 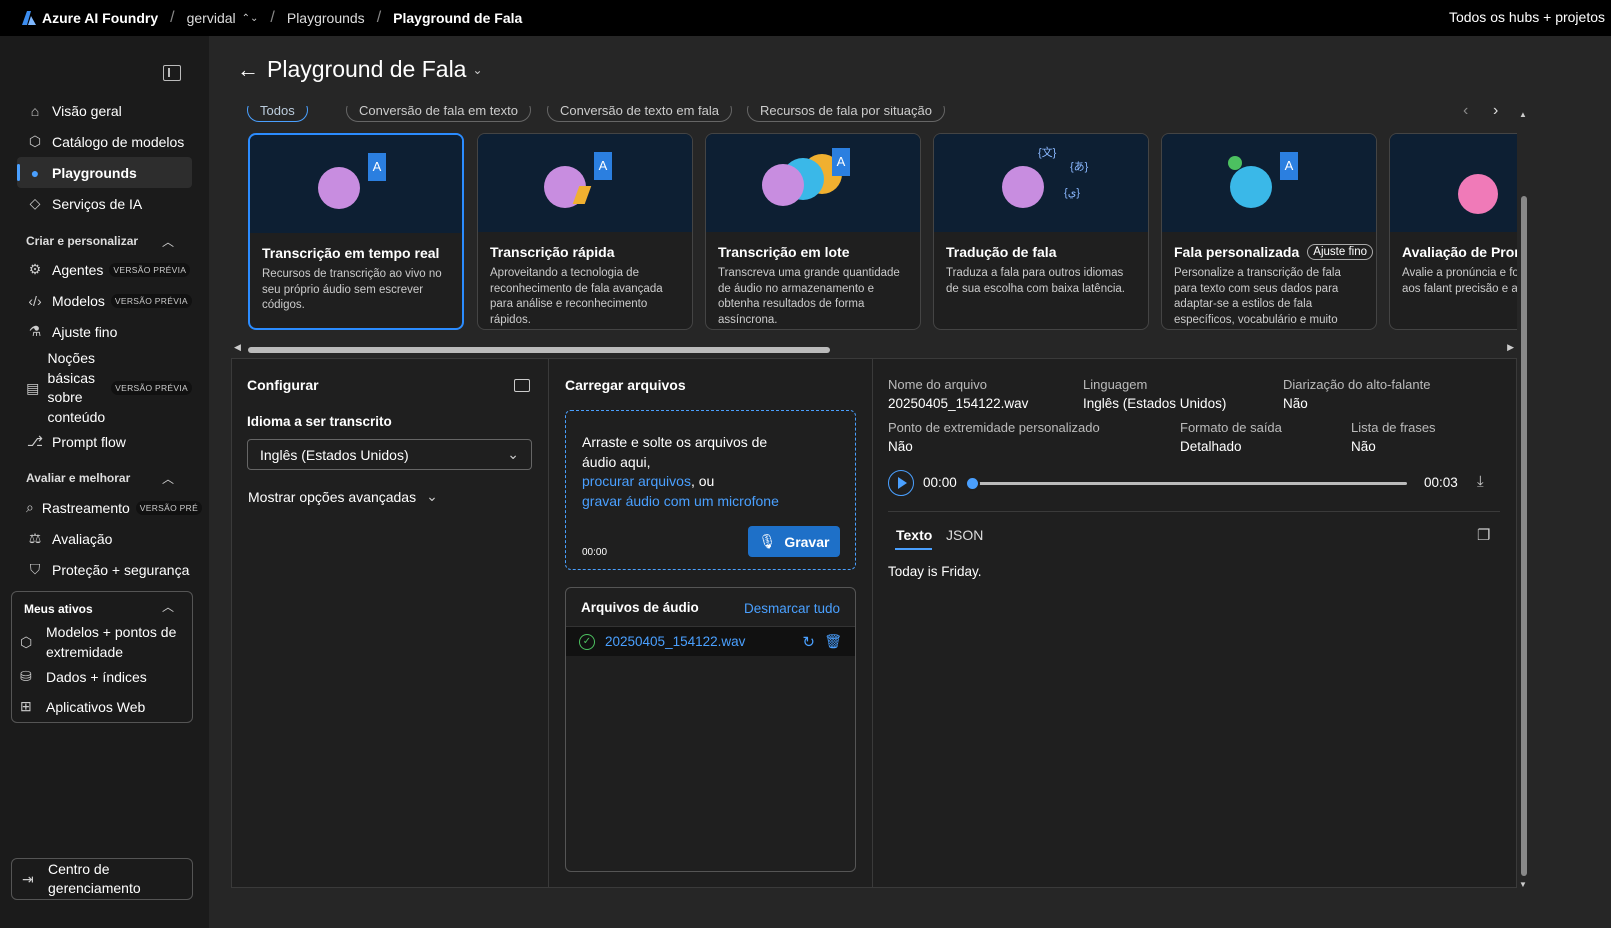 I want to click on tab-indicator, so click(x=913, y=549).